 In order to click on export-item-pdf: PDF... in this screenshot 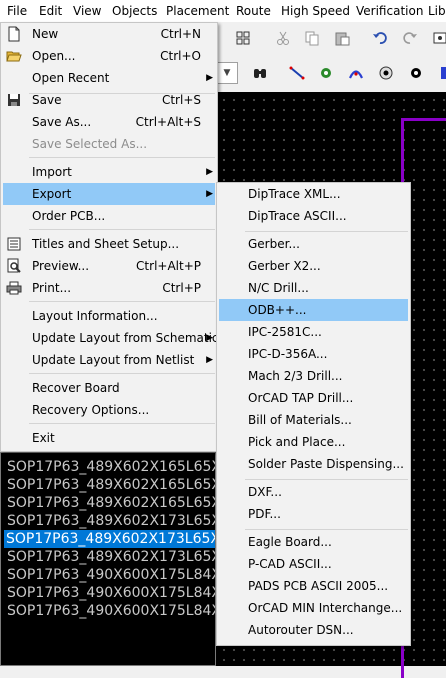, I will do `click(313, 514)`.